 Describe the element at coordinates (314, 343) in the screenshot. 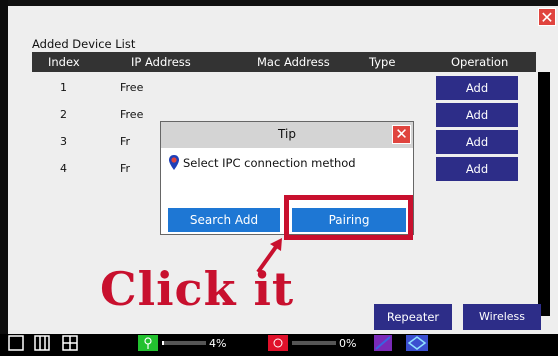

I see `signal-bar-2-track` at that location.